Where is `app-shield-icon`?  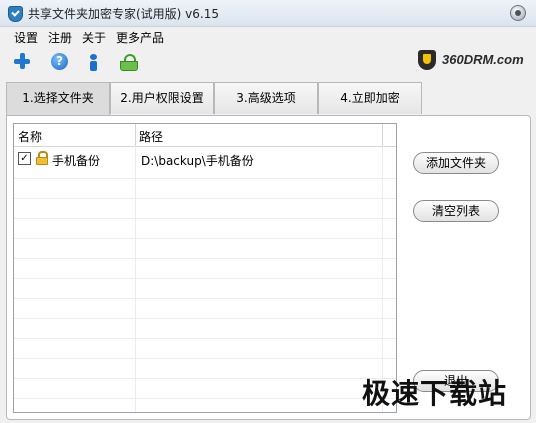
app-shield-icon is located at coordinates (15, 14).